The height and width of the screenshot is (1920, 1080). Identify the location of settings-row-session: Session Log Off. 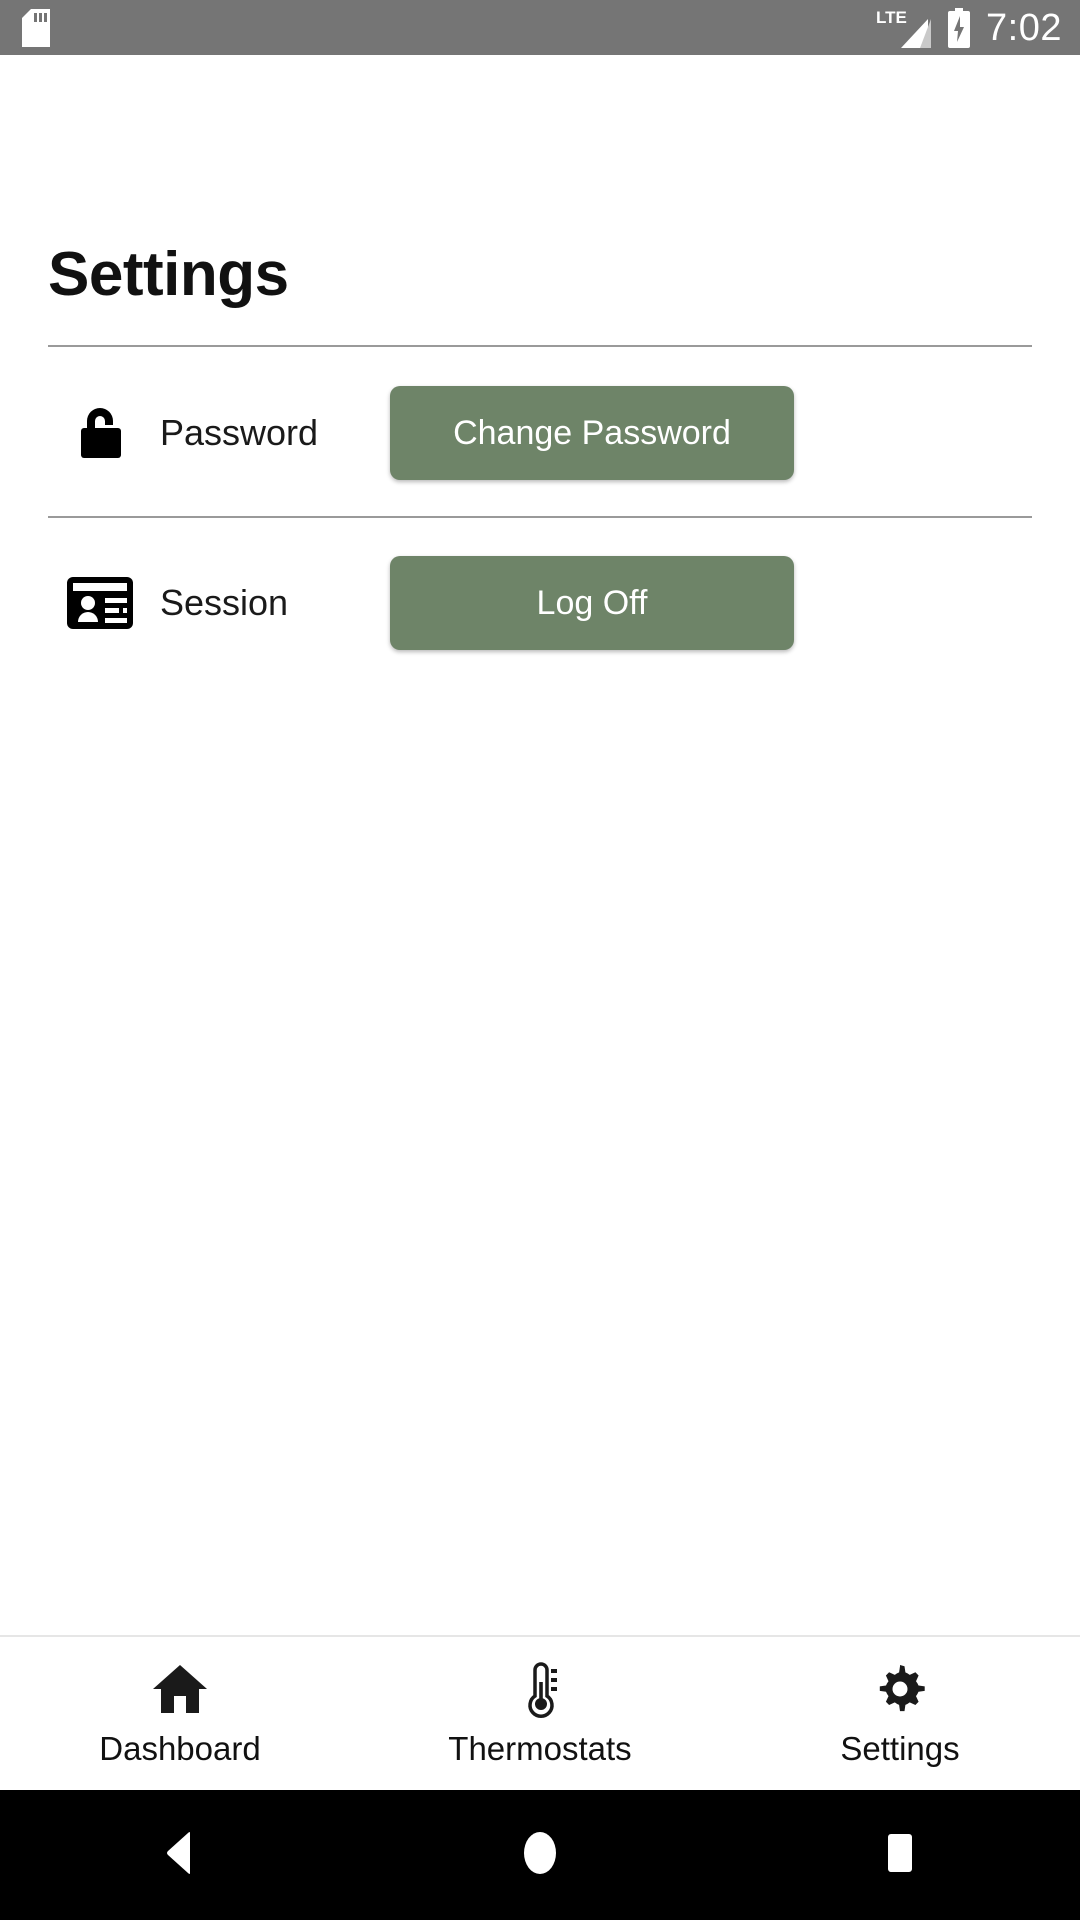
(540, 603).